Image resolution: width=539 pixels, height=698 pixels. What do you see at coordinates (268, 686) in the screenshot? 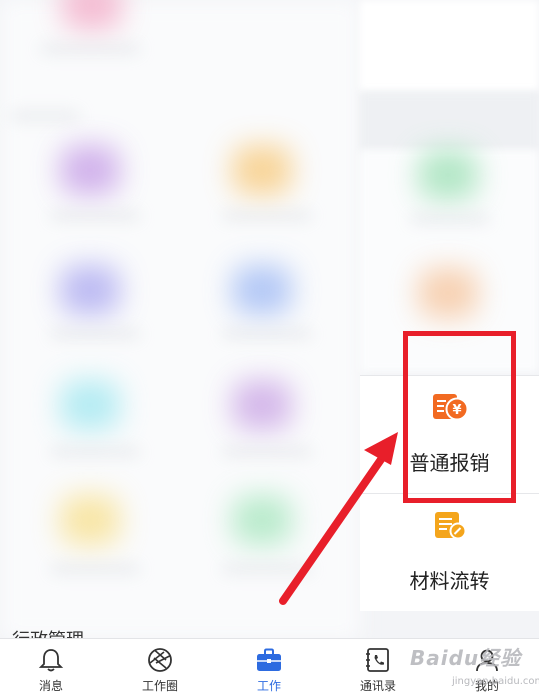
I see `tab-label: 工作` at bounding box center [268, 686].